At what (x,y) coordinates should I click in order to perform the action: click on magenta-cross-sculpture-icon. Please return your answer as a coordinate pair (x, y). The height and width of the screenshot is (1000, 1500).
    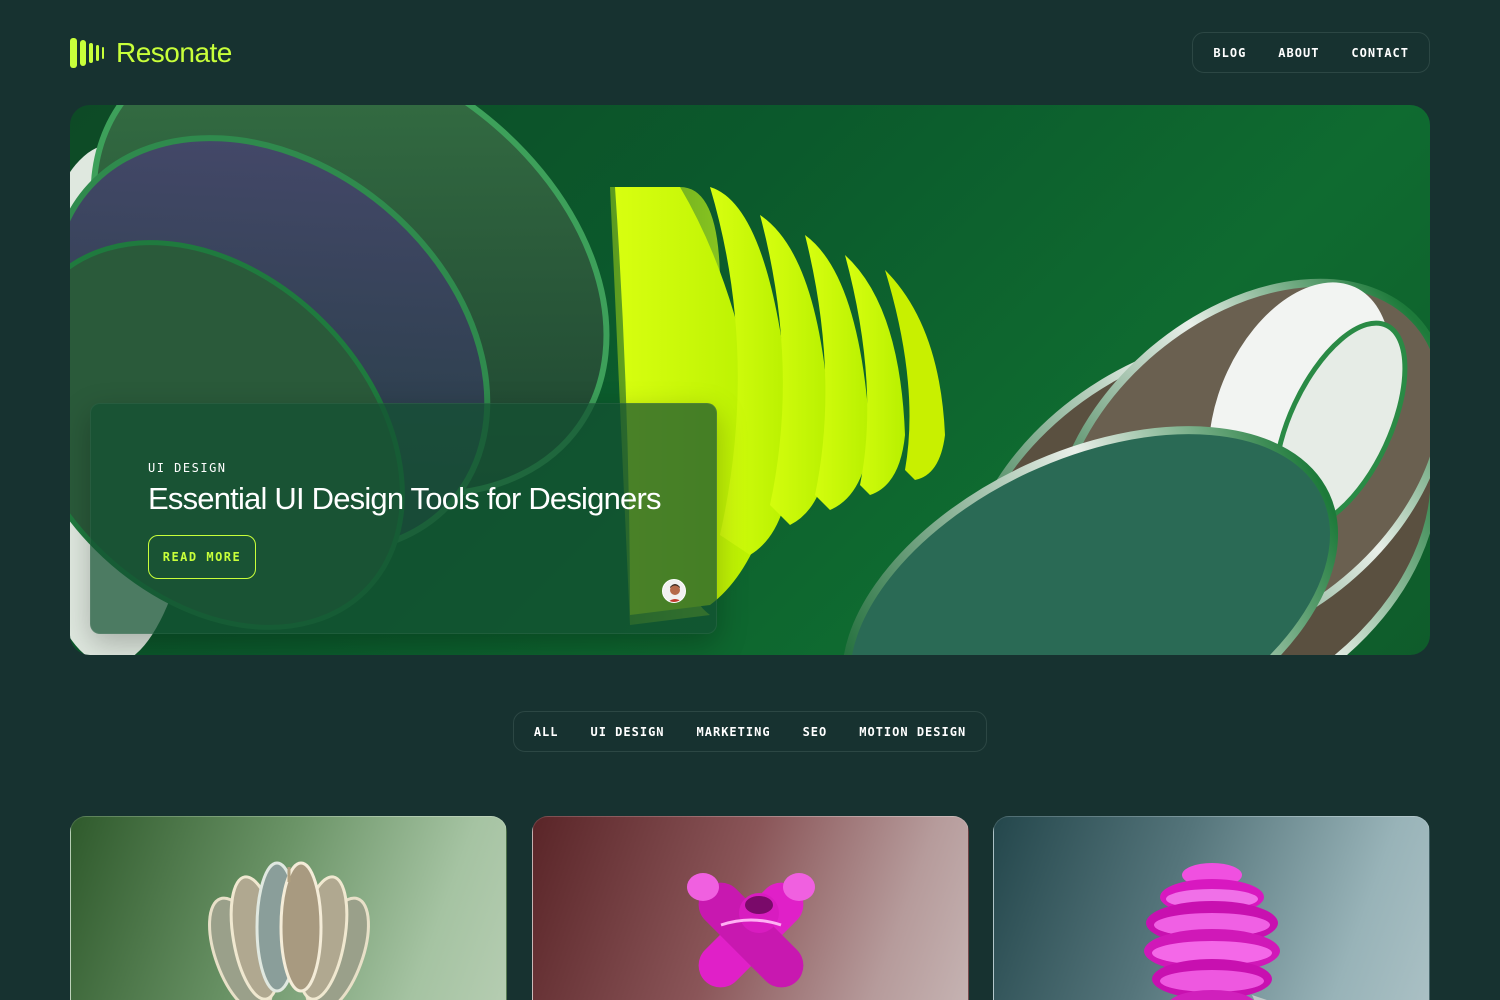
    Looking at the image, I should click on (751, 930).